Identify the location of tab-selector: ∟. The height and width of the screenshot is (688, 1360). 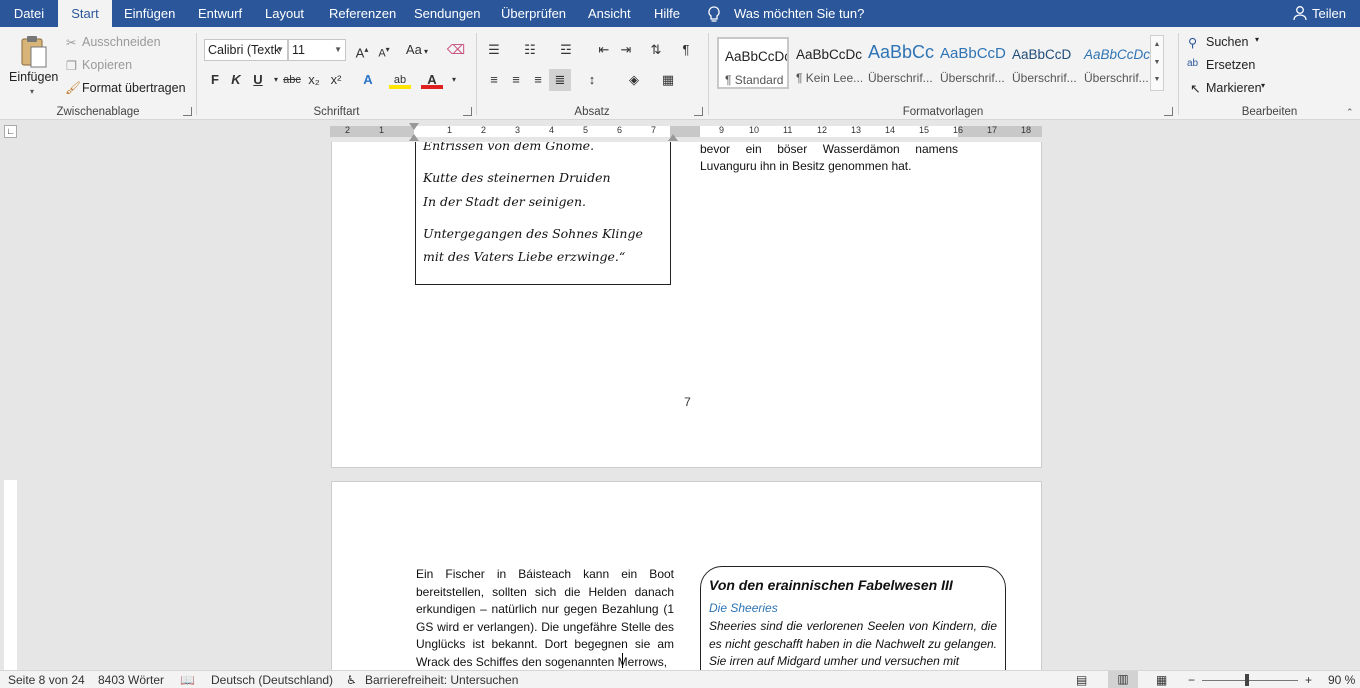
(10, 131).